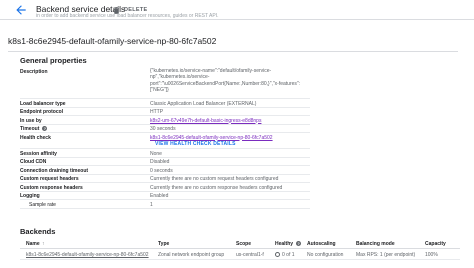  I want to click on property-row-timeout: Timeout? 30 seconds, so click(165, 129).